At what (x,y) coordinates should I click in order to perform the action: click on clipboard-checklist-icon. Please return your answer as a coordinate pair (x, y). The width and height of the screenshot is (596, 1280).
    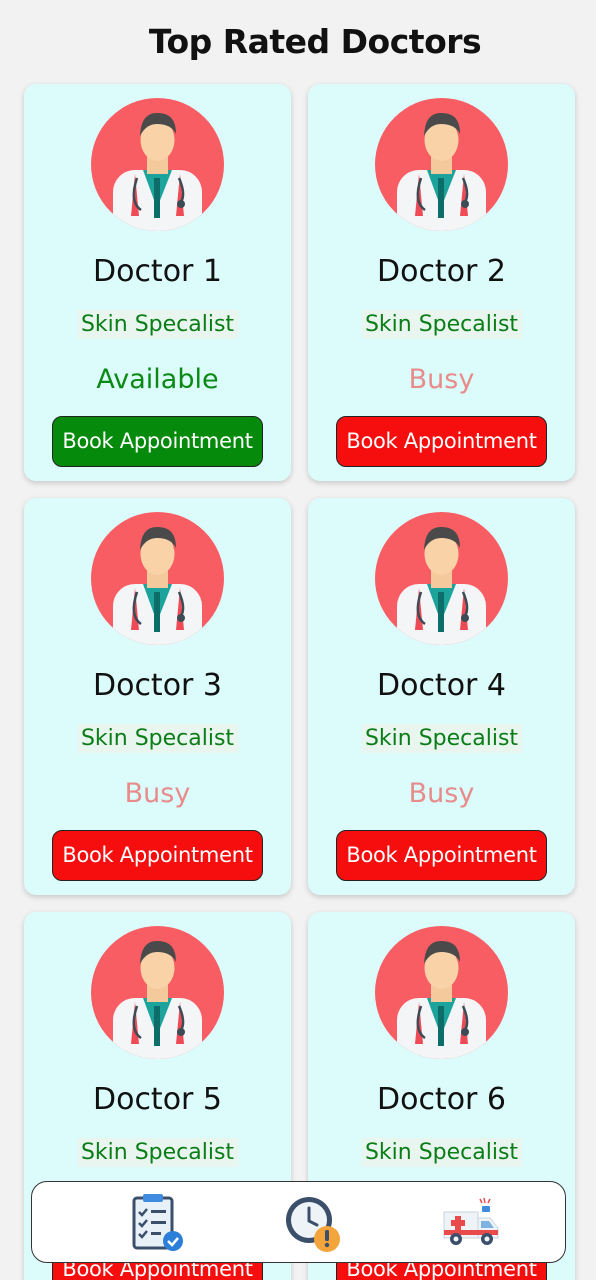
    Looking at the image, I should click on (157, 1222).